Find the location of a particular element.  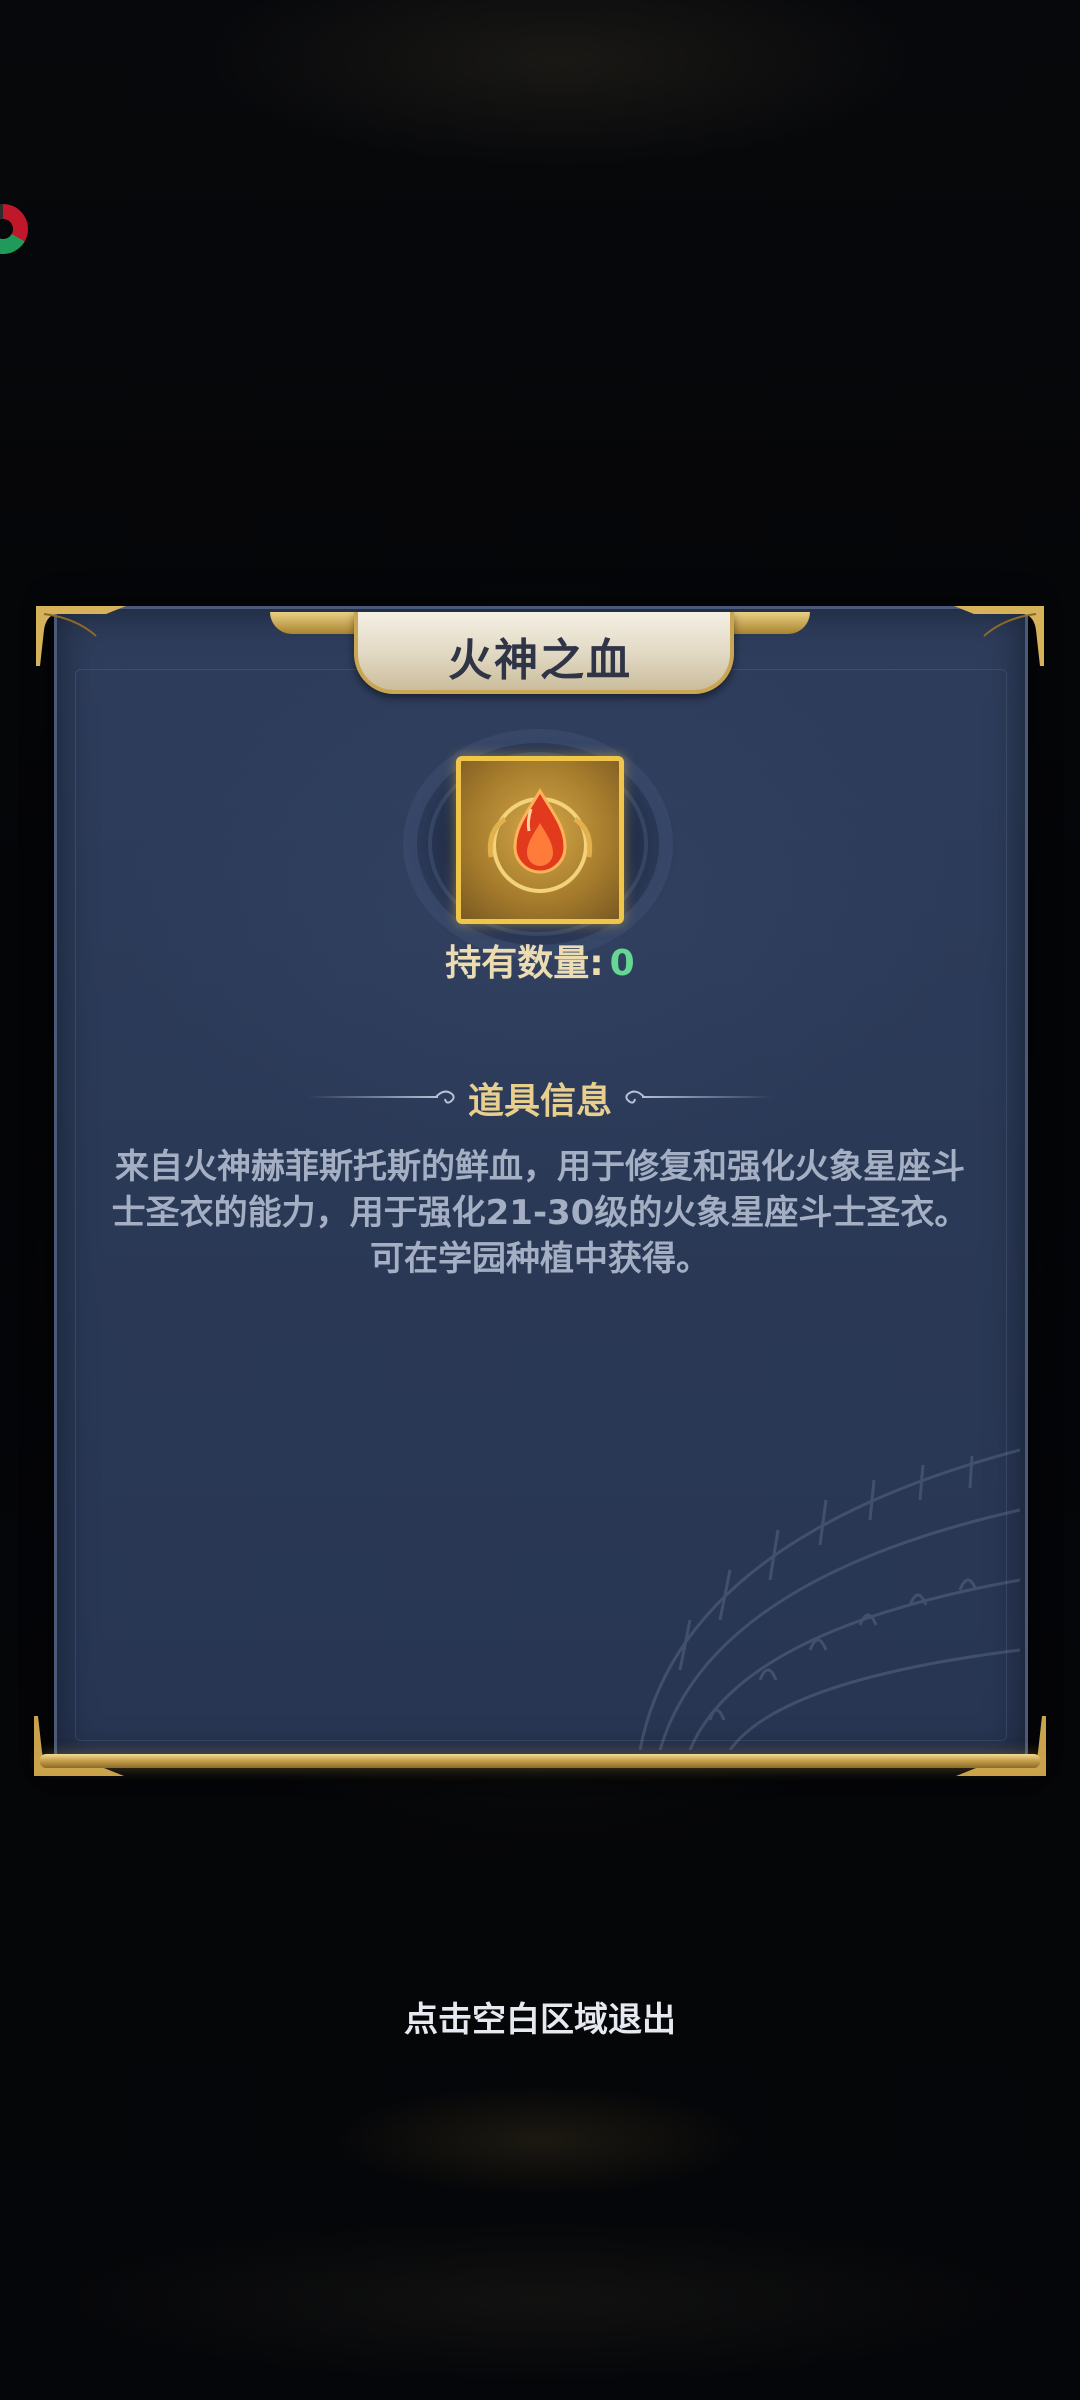

panel-bottom-rail is located at coordinates (540, 1761).